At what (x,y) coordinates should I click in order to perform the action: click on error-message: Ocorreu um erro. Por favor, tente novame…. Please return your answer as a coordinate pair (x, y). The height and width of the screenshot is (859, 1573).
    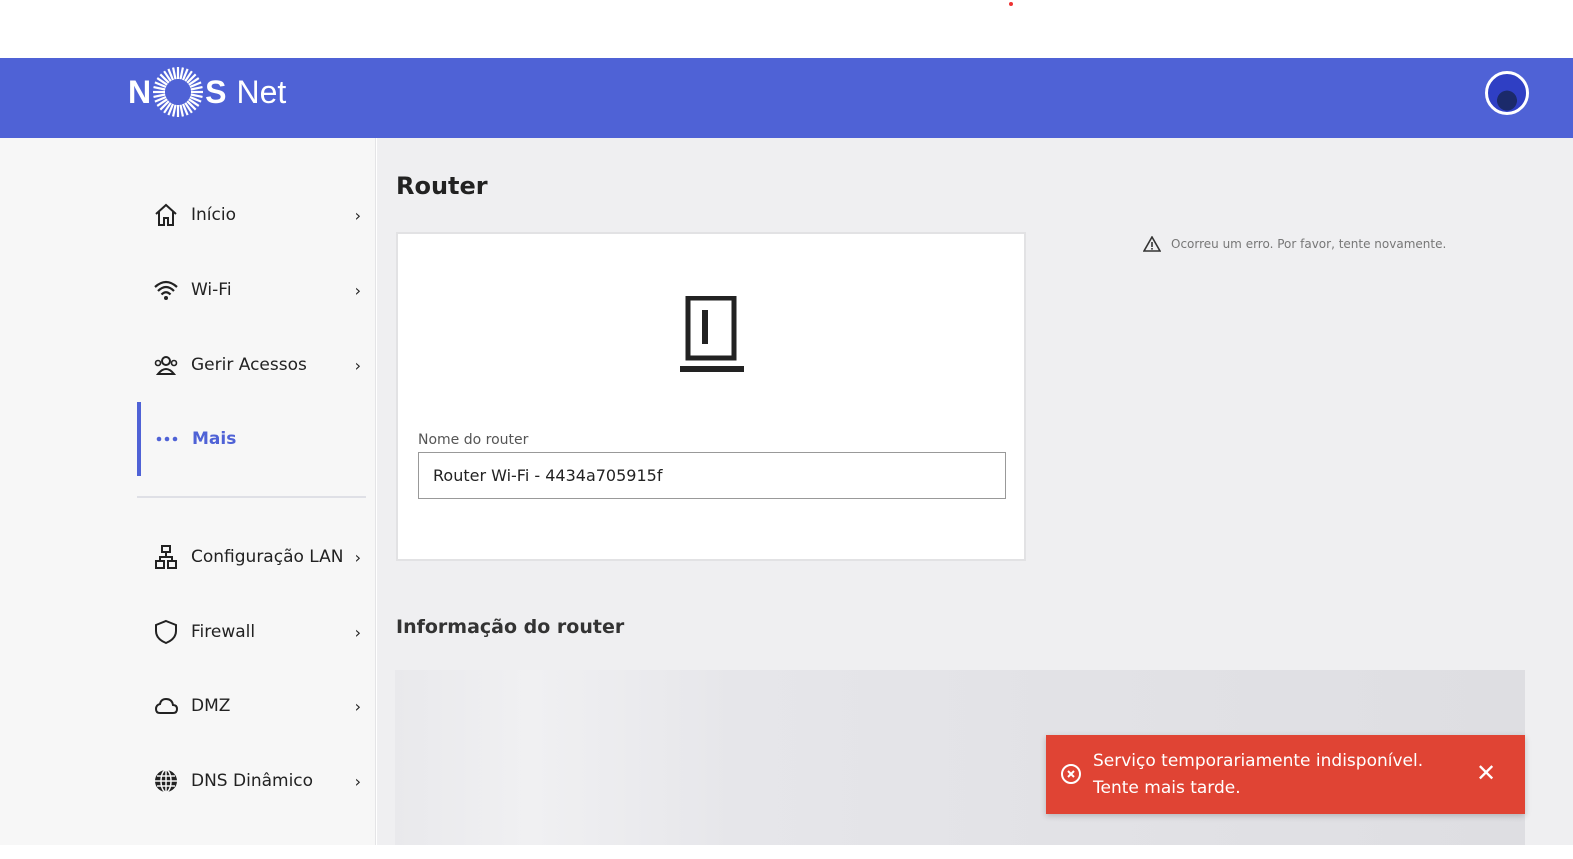
    Looking at the image, I should click on (1294, 244).